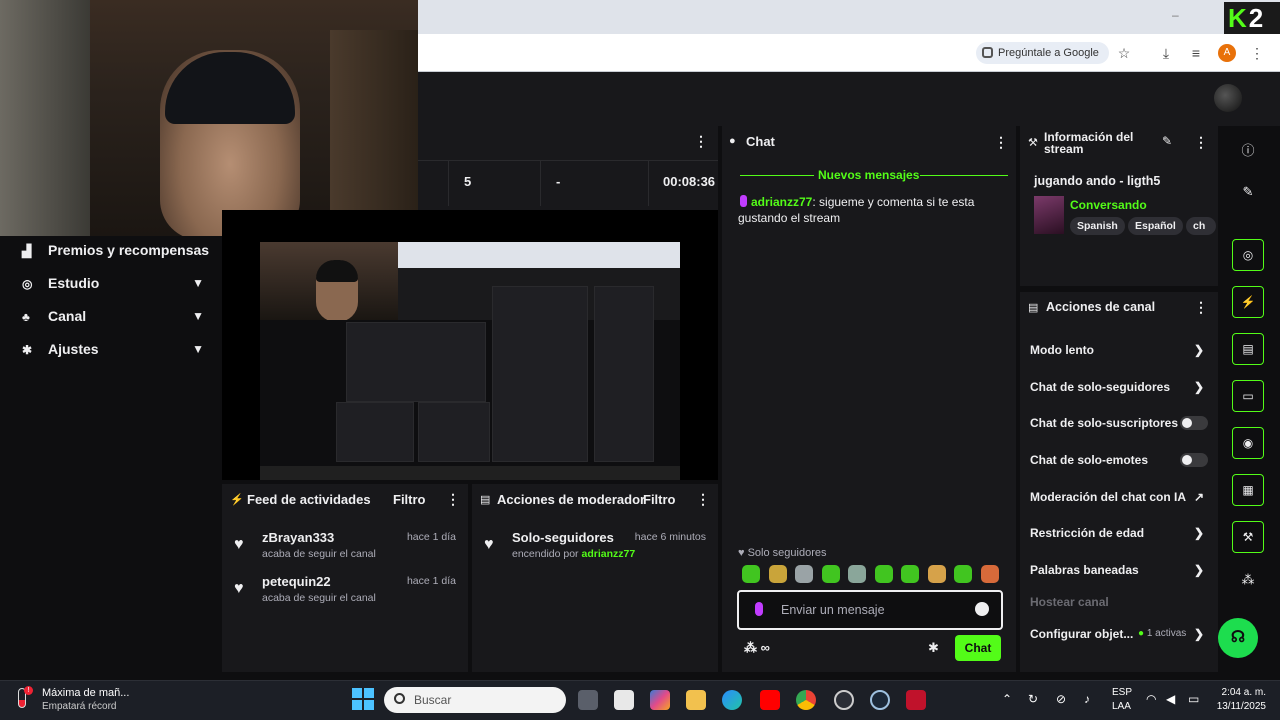 This screenshot has height=720, width=1280. What do you see at coordinates (117, 250) in the screenshot?
I see `sidebar-item-rewards: ▟ Premios y recompensas` at bounding box center [117, 250].